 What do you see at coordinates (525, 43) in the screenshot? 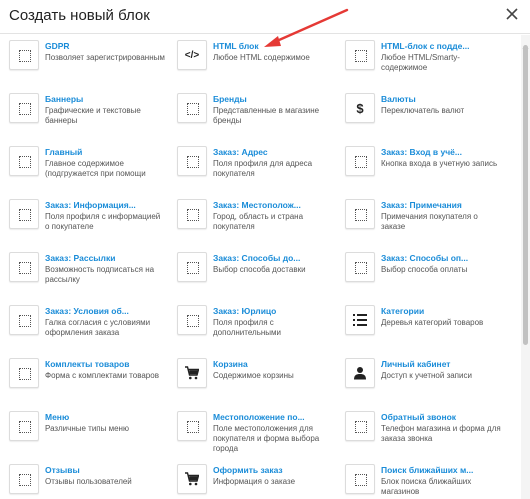
I see `scroll-up-icon` at bounding box center [525, 43].